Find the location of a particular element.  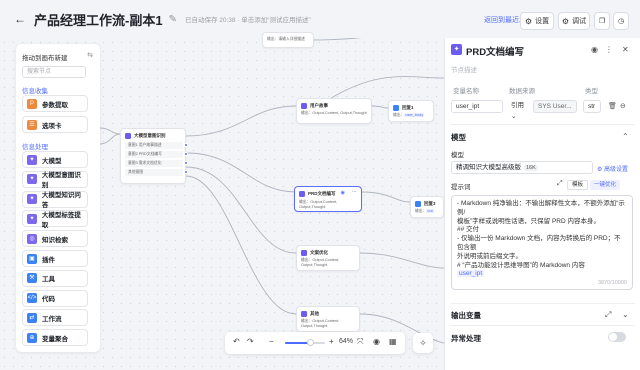

node-reply1: 回复1 输出：user_body is located at coordinates (411, 111).